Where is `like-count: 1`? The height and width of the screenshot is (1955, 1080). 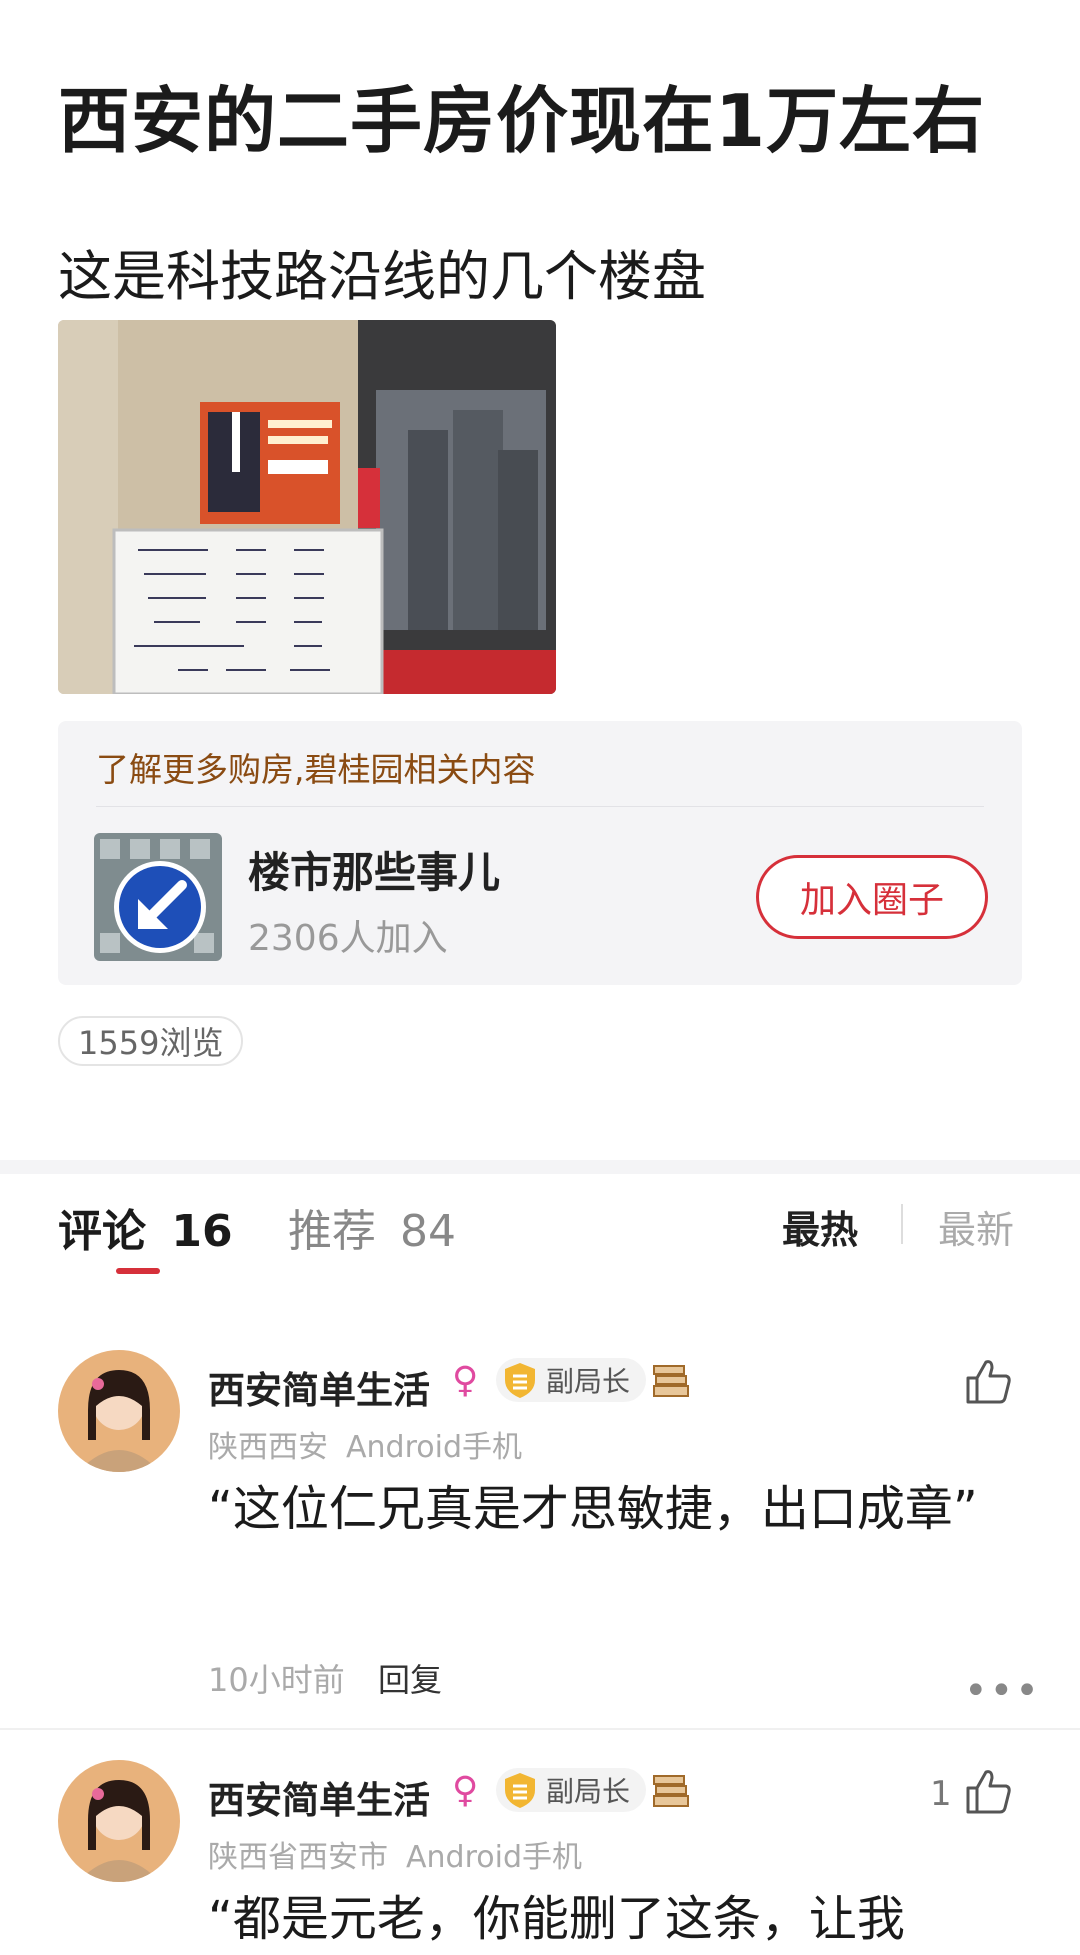 like-count: 1 is located at coordinates (941, 1794).